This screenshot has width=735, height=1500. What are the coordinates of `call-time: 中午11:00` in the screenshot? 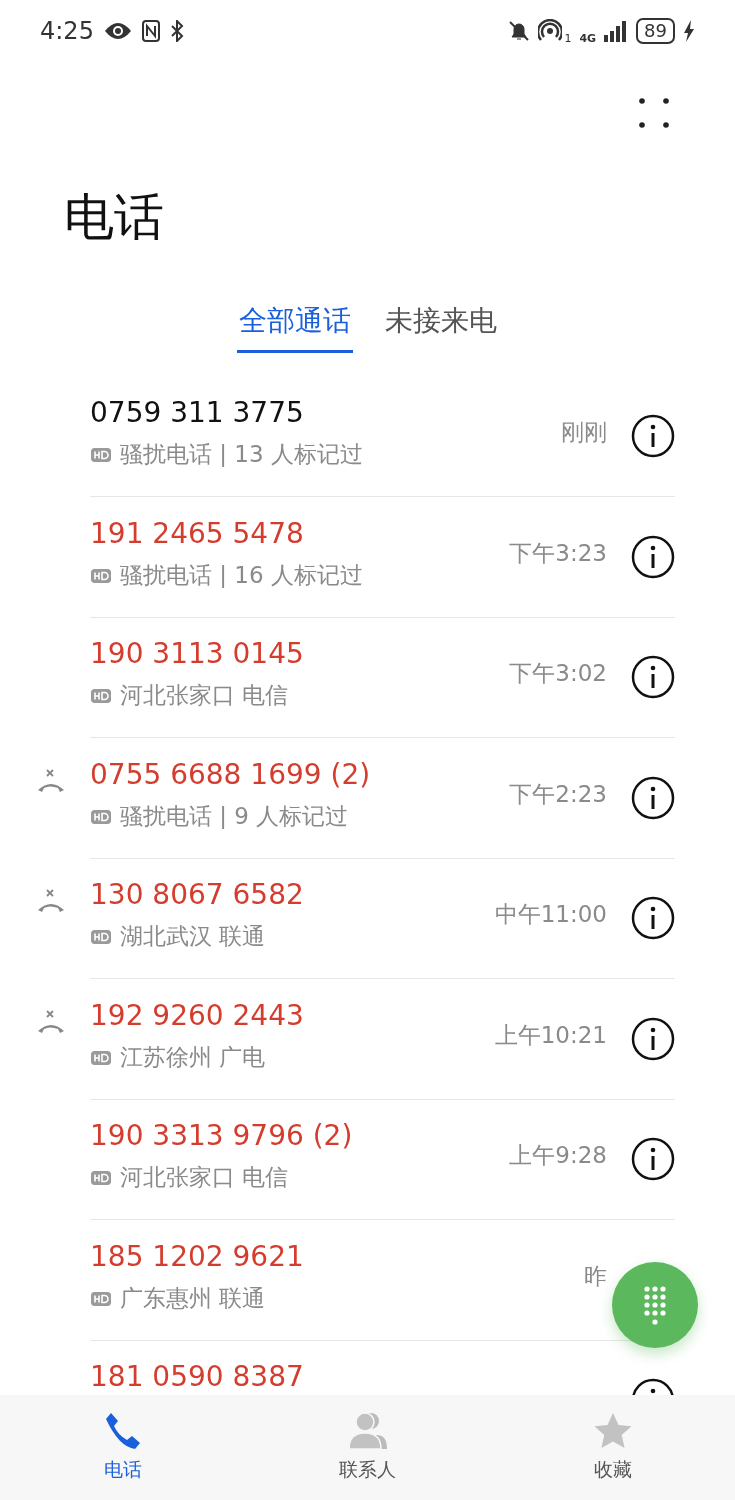 It's located at (550, 914).